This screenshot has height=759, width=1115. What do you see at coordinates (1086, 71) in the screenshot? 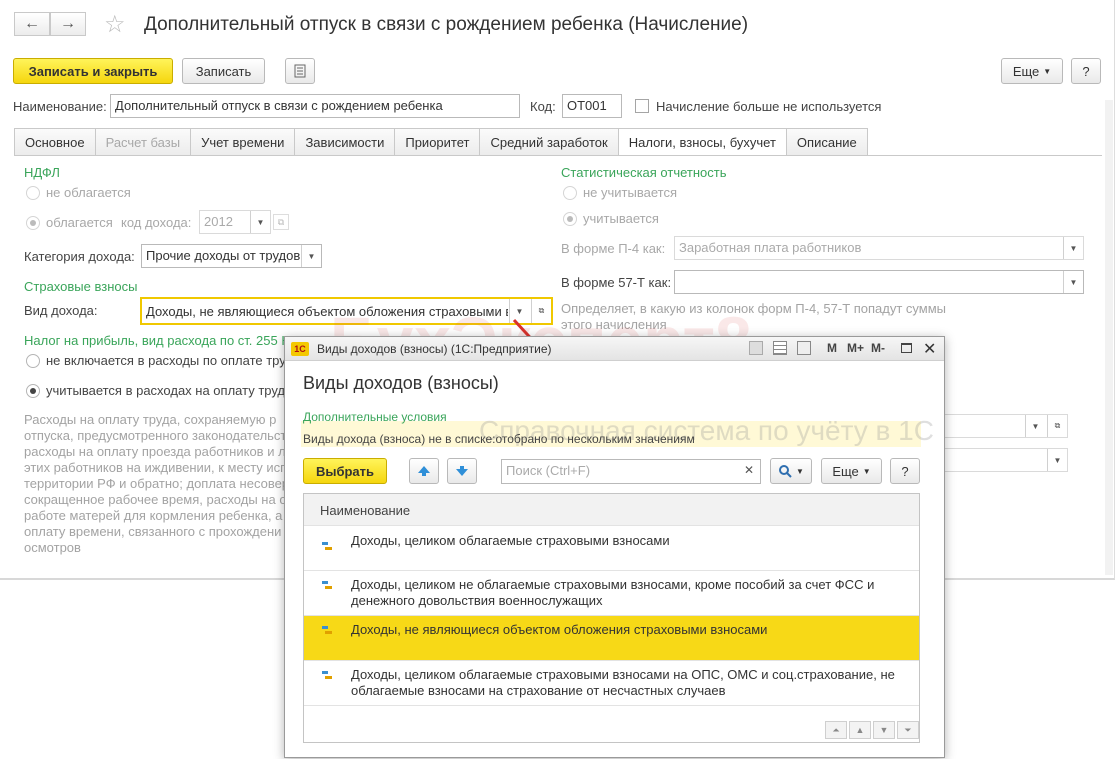
I see `help-button: ?` at bounding box center [1086, 71].